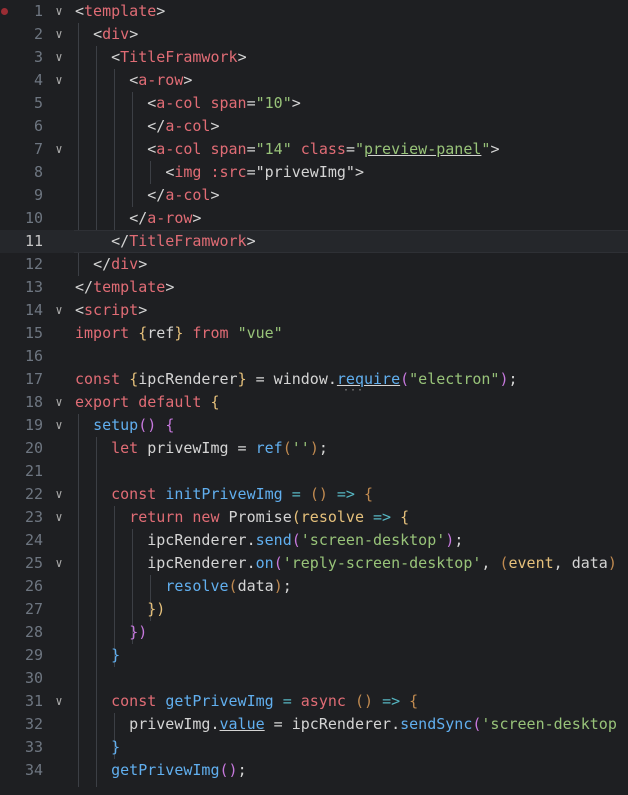  Describe the element at coordinates (38, 57) in the screenshot. I see `line-number: 3` at that location.